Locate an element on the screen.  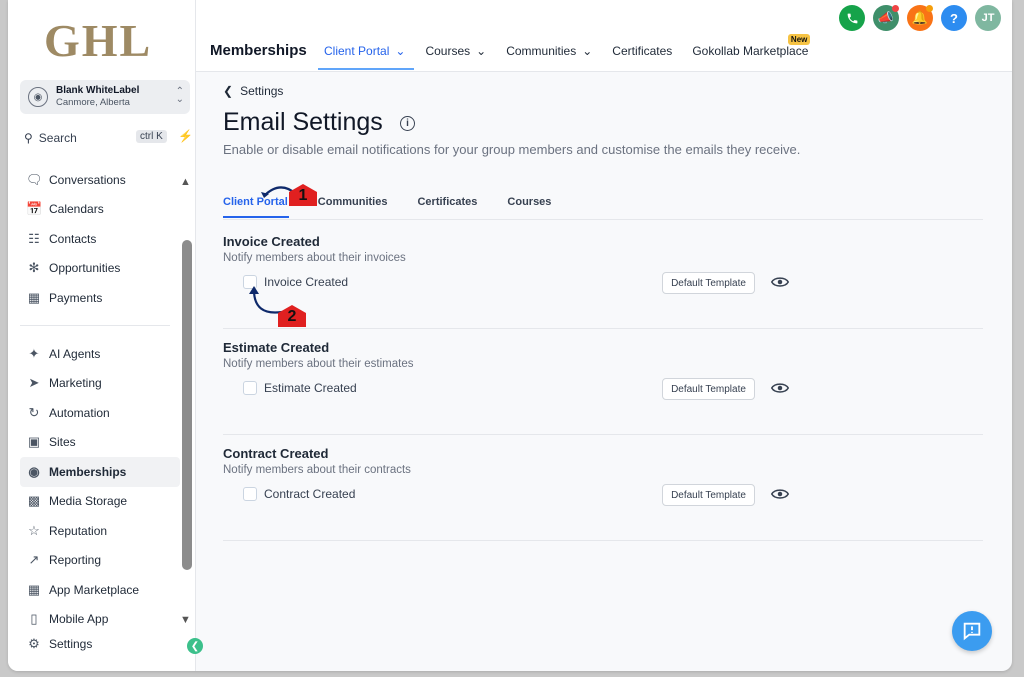
sidebar-item-opportunities: ✻ Opportunities is located at coordinates (100, 269).